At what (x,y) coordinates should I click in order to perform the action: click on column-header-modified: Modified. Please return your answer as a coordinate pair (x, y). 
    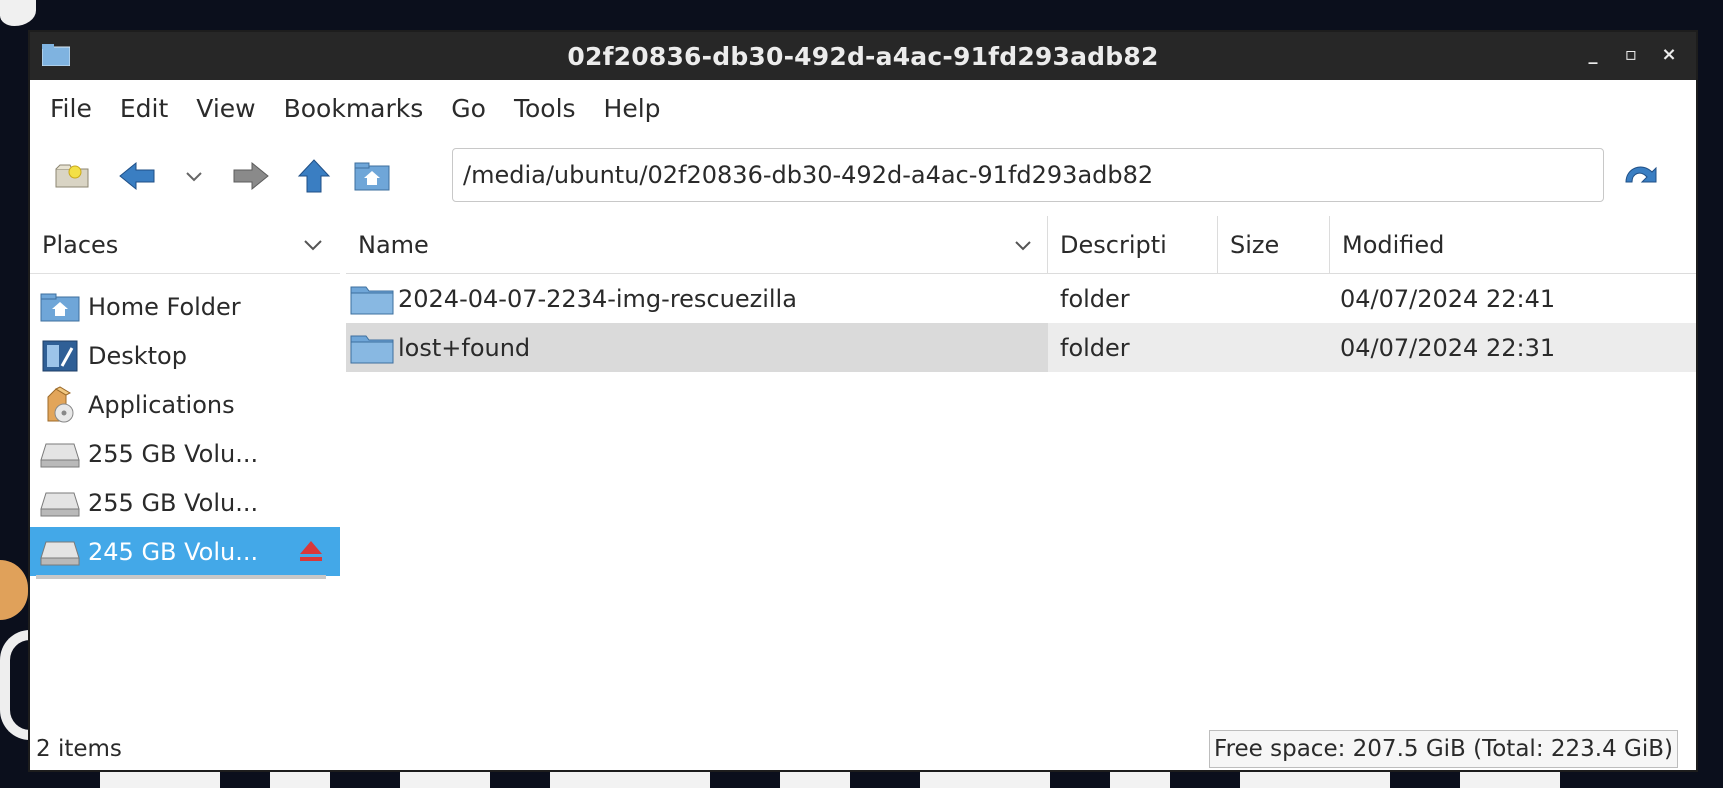
    Looking at the image, I should click on (1513, 244).